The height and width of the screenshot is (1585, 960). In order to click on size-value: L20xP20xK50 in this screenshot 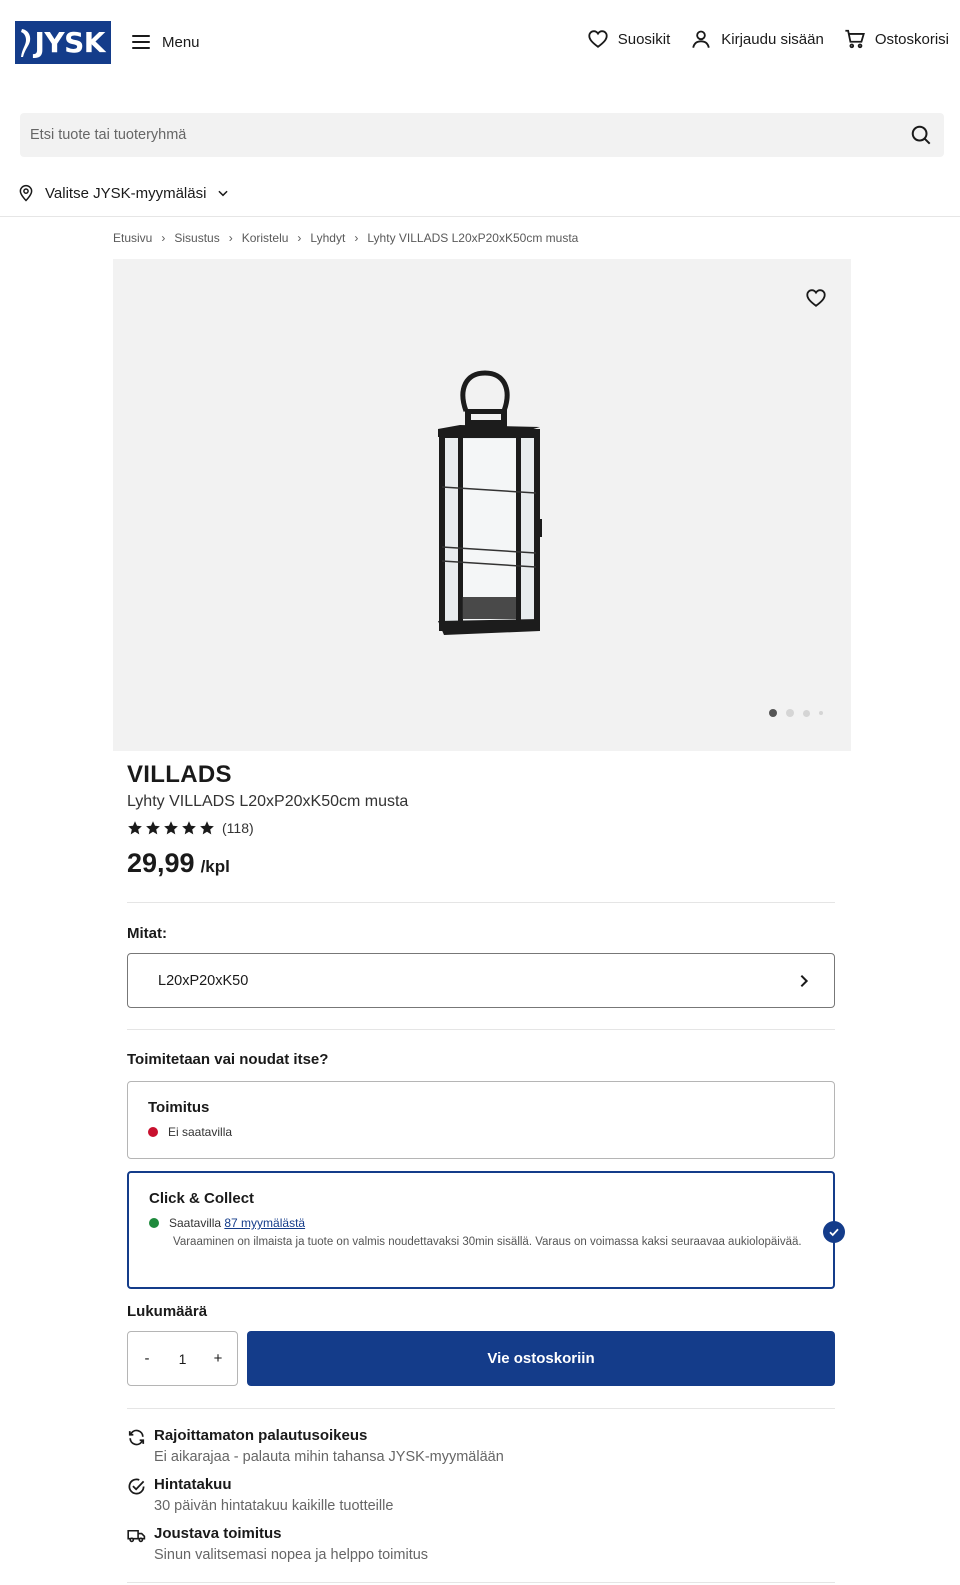, I will do `click(203, 980)`.